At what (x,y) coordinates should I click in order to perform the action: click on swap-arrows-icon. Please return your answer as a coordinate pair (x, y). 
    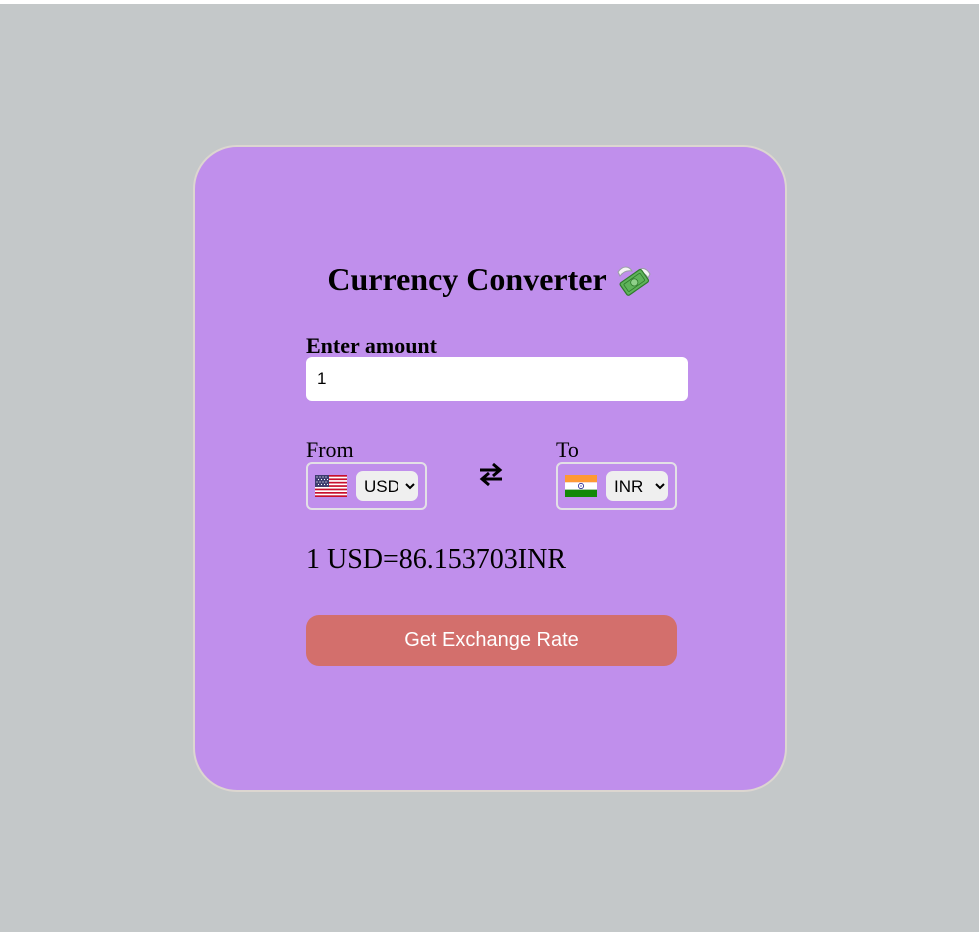
    Looking at the image, I should click on (491, 474).